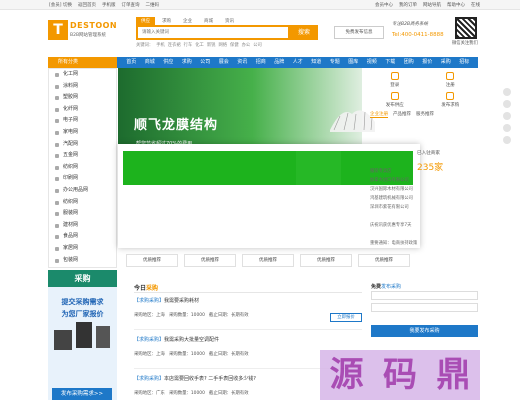 The width and height of the screenshot is (520, 400). I want to click on sidebar-item: 印刷网, so click(82, 179).